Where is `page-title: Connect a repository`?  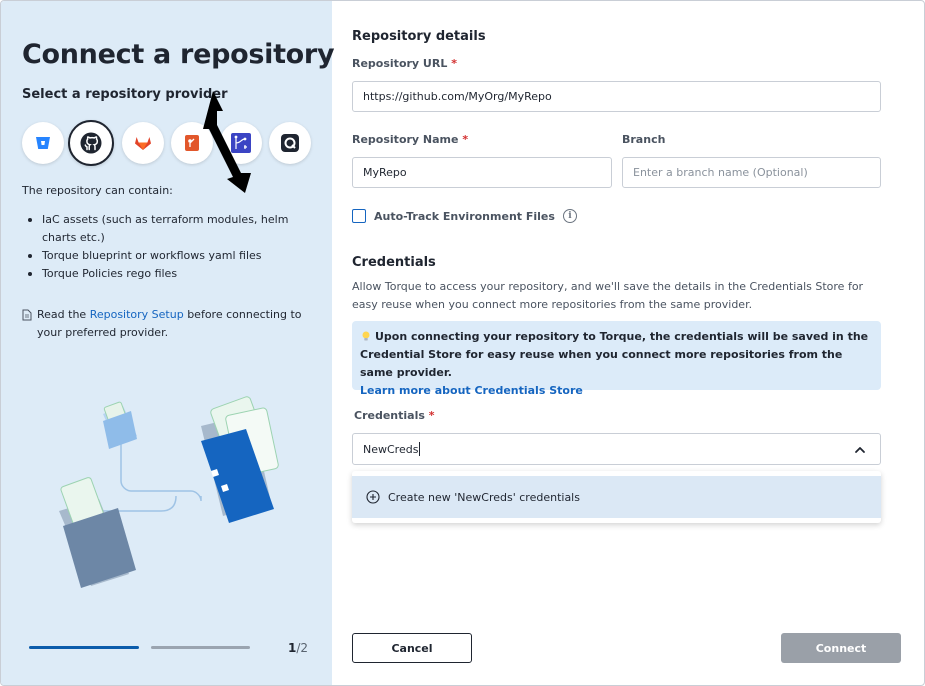
page-title: Connect a repository is located at coordinates (178, 54).